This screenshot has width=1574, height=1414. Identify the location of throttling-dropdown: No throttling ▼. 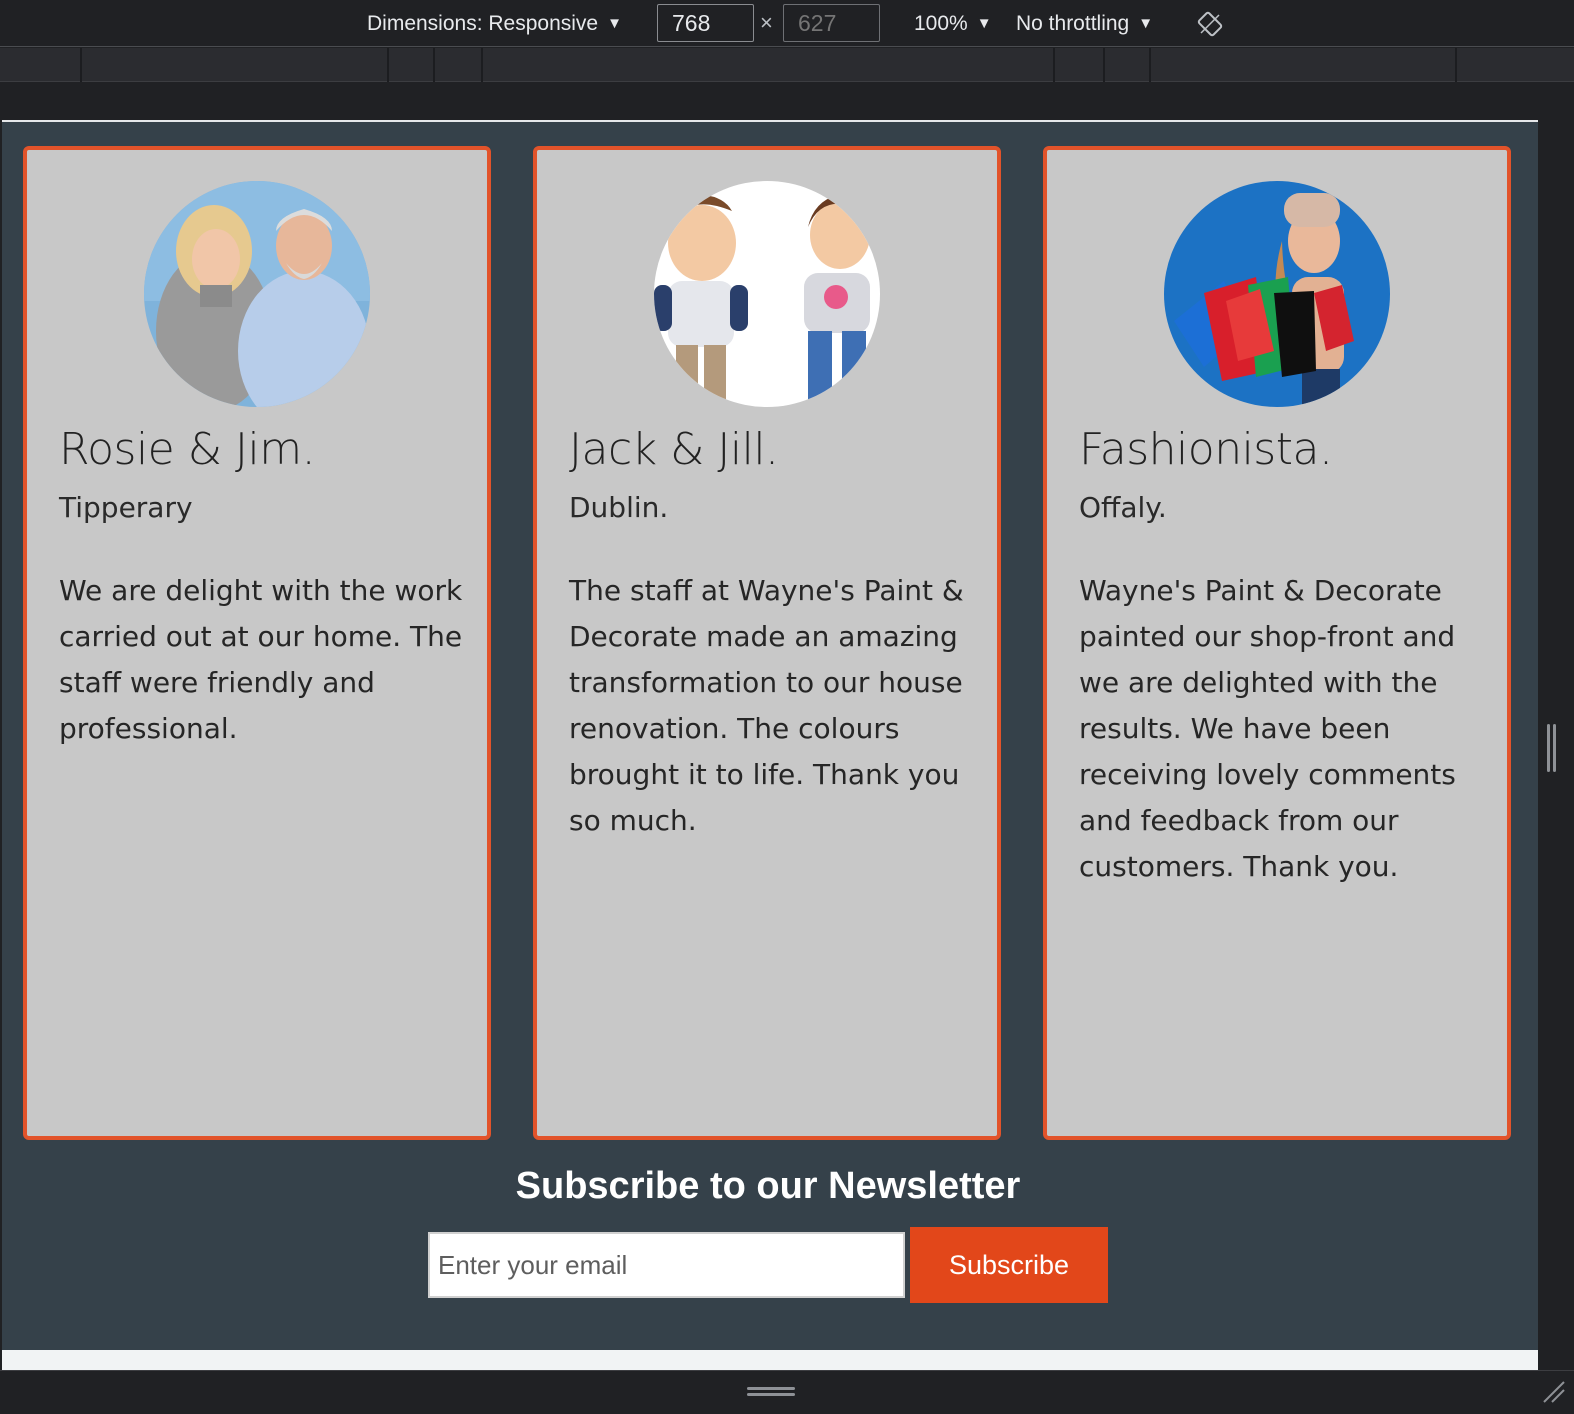
(1084, 23).